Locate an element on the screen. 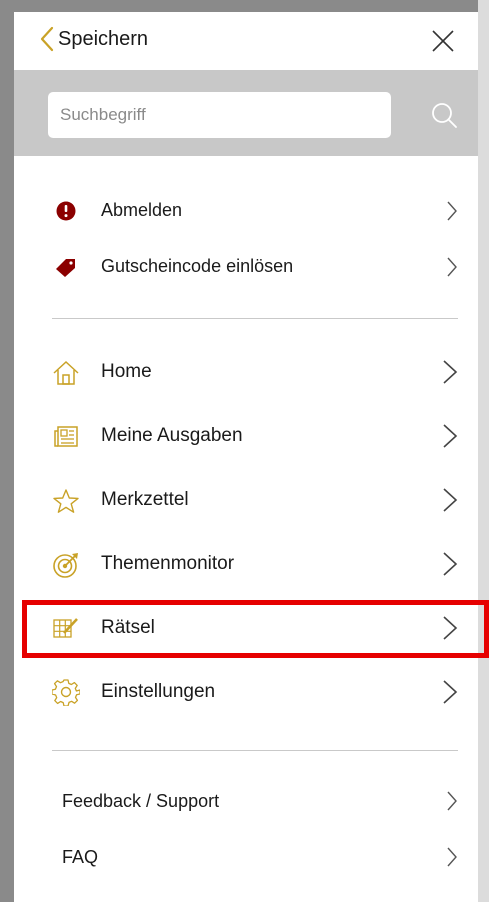 This screenshot has width=489, height=902. gear-icon is located at coordinates (66, 692).